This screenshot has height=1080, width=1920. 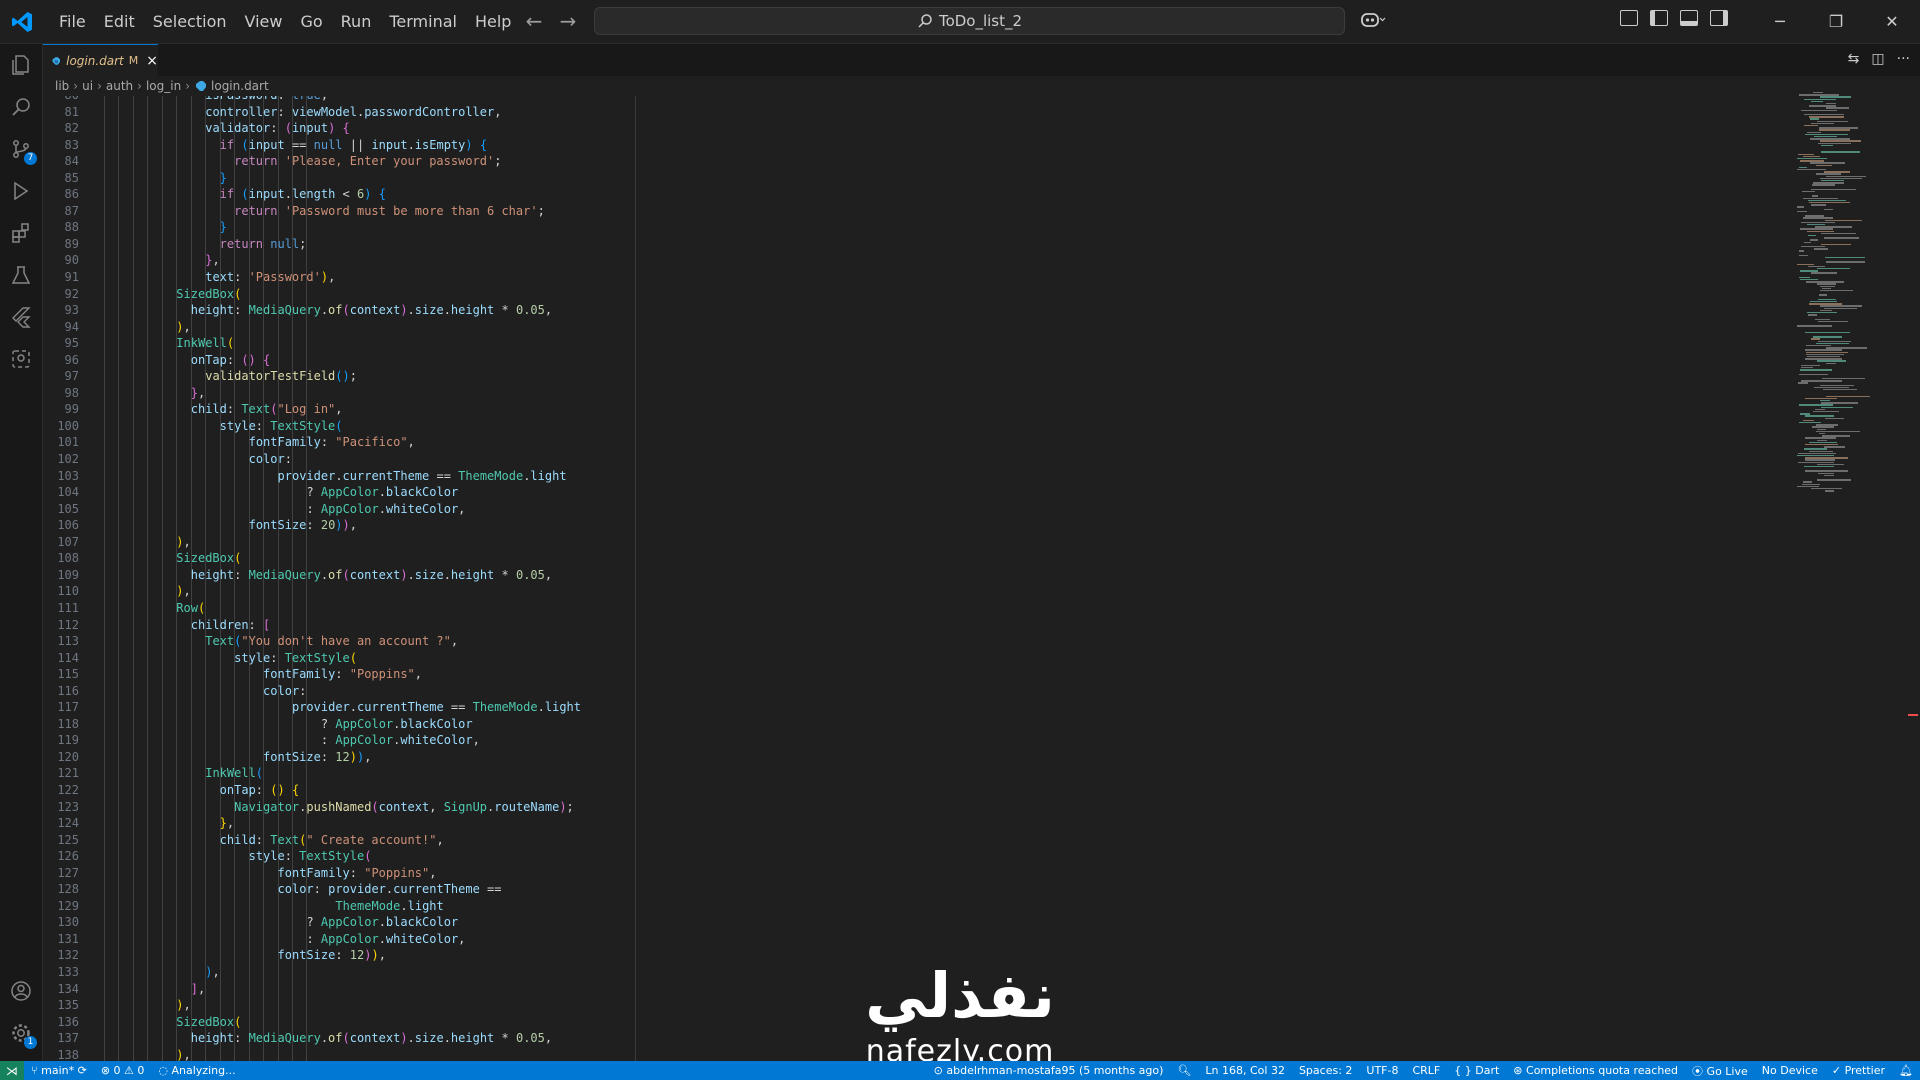 I want to click on manage-gear-icon: 1, so click(x=23, y=1035).